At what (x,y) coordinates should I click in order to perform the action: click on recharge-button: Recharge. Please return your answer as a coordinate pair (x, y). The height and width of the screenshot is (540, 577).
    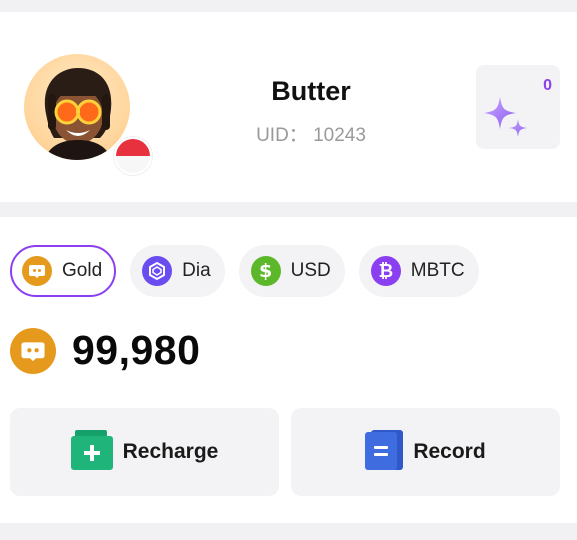
    Looking at the image, I should click on (144, 452).